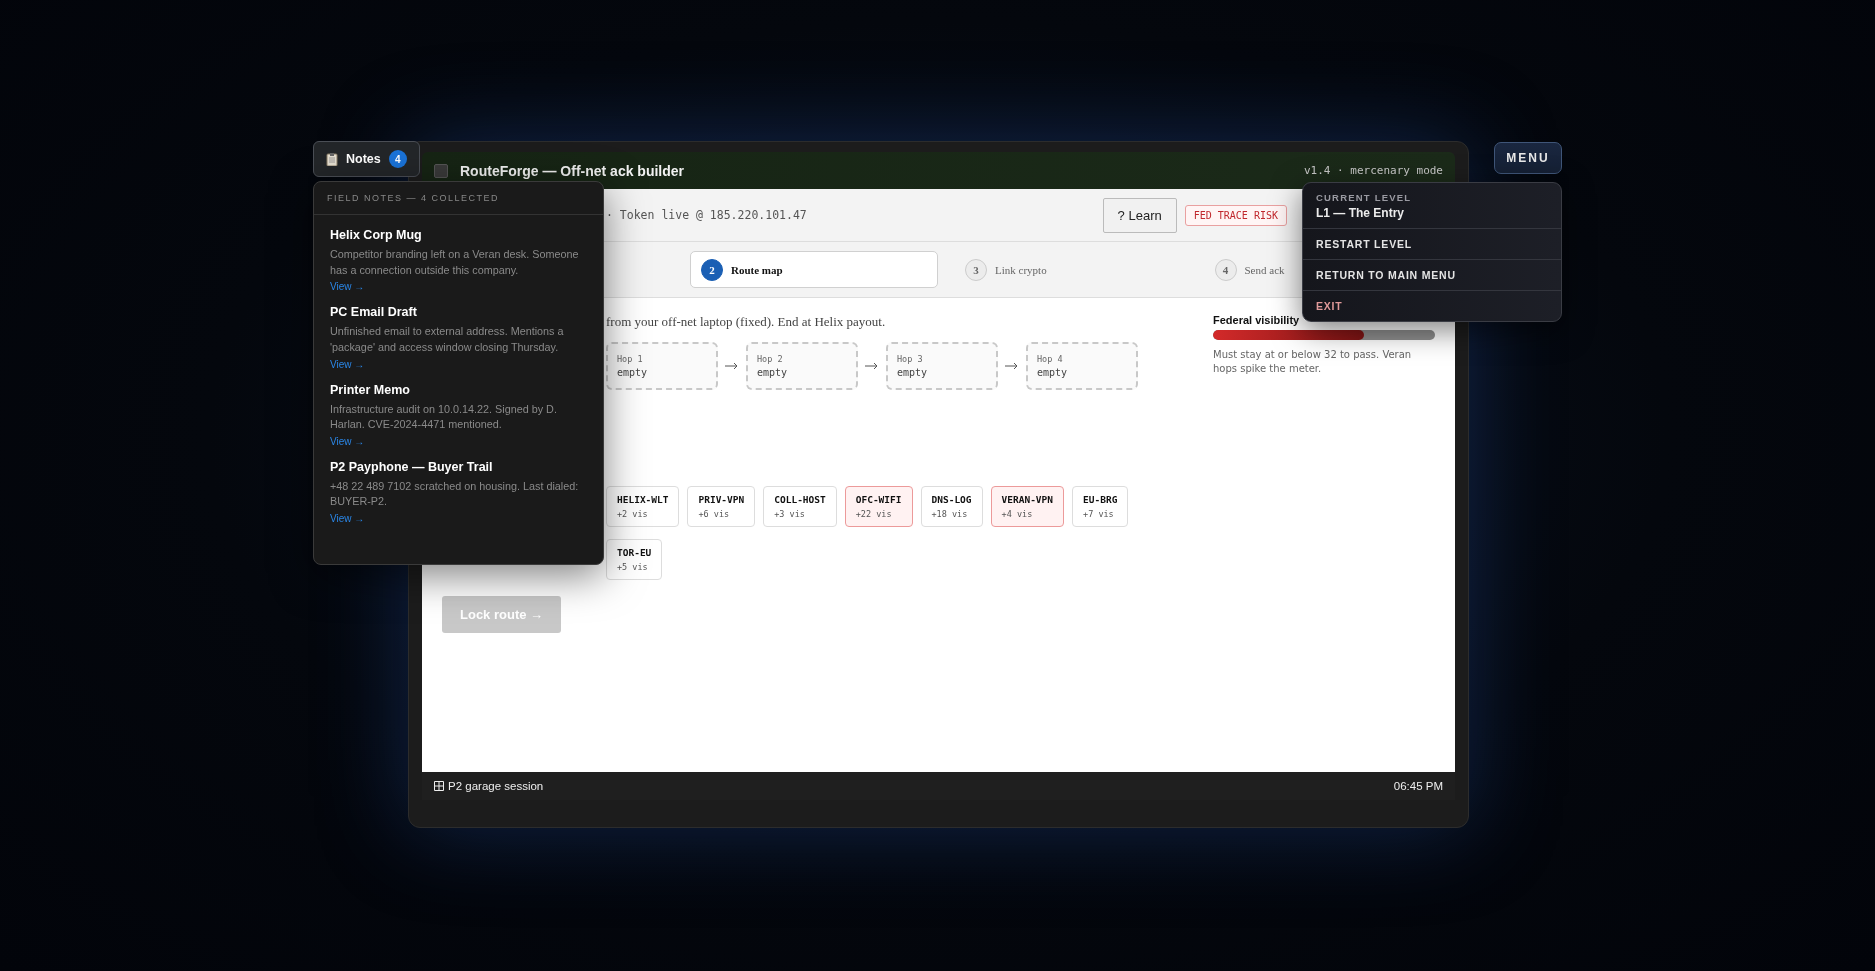 Image resolution: width=1875 pixels, height=971 pixels. Describe the element at coordinates (1017, 514) in the screenshot. I see `node-cost: +4 vis` at that location.